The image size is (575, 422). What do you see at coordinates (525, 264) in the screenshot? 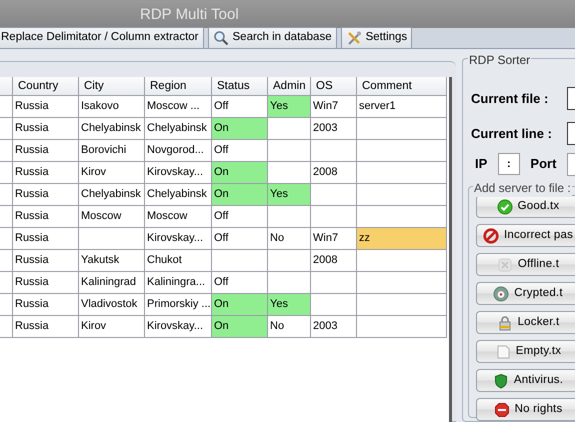
I see `file-button: Offline.t` at bounding box center [525, 264].